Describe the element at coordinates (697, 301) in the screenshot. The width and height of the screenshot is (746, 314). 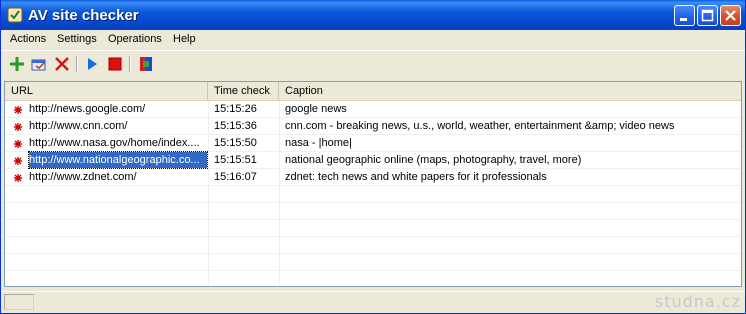
I see `watermark: studna.cz` at that location.